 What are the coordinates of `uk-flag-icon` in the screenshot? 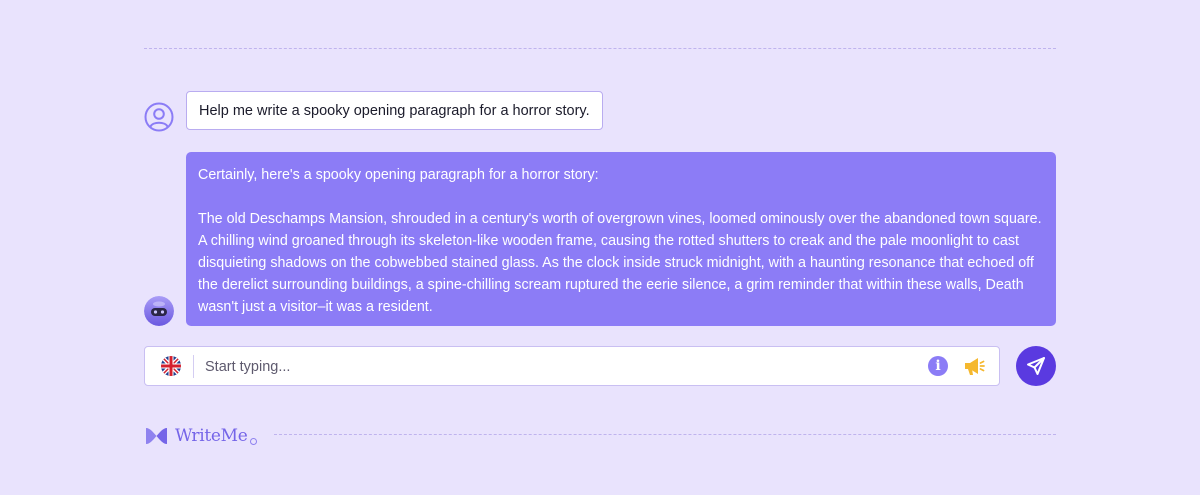 It's located at (171, 366).